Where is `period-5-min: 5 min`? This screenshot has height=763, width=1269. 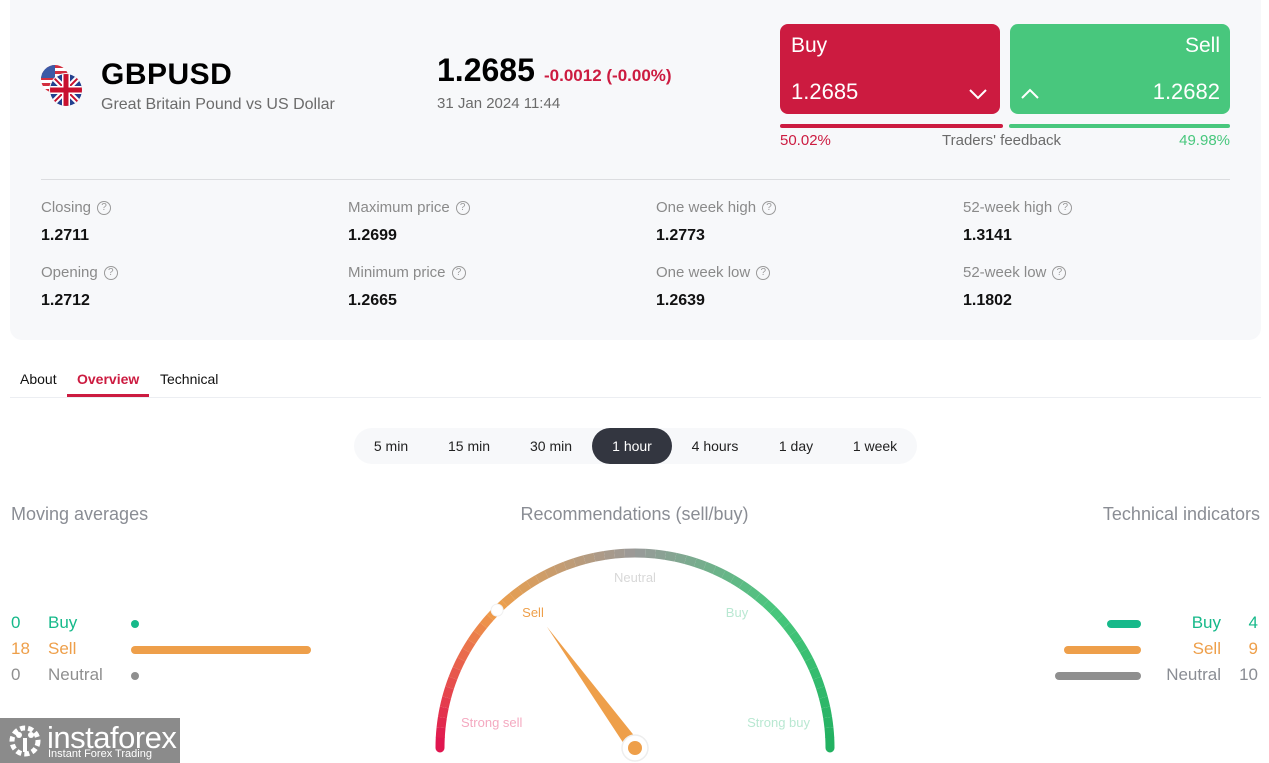
period-5-min: 5 min is located at coordinates (391, 446).